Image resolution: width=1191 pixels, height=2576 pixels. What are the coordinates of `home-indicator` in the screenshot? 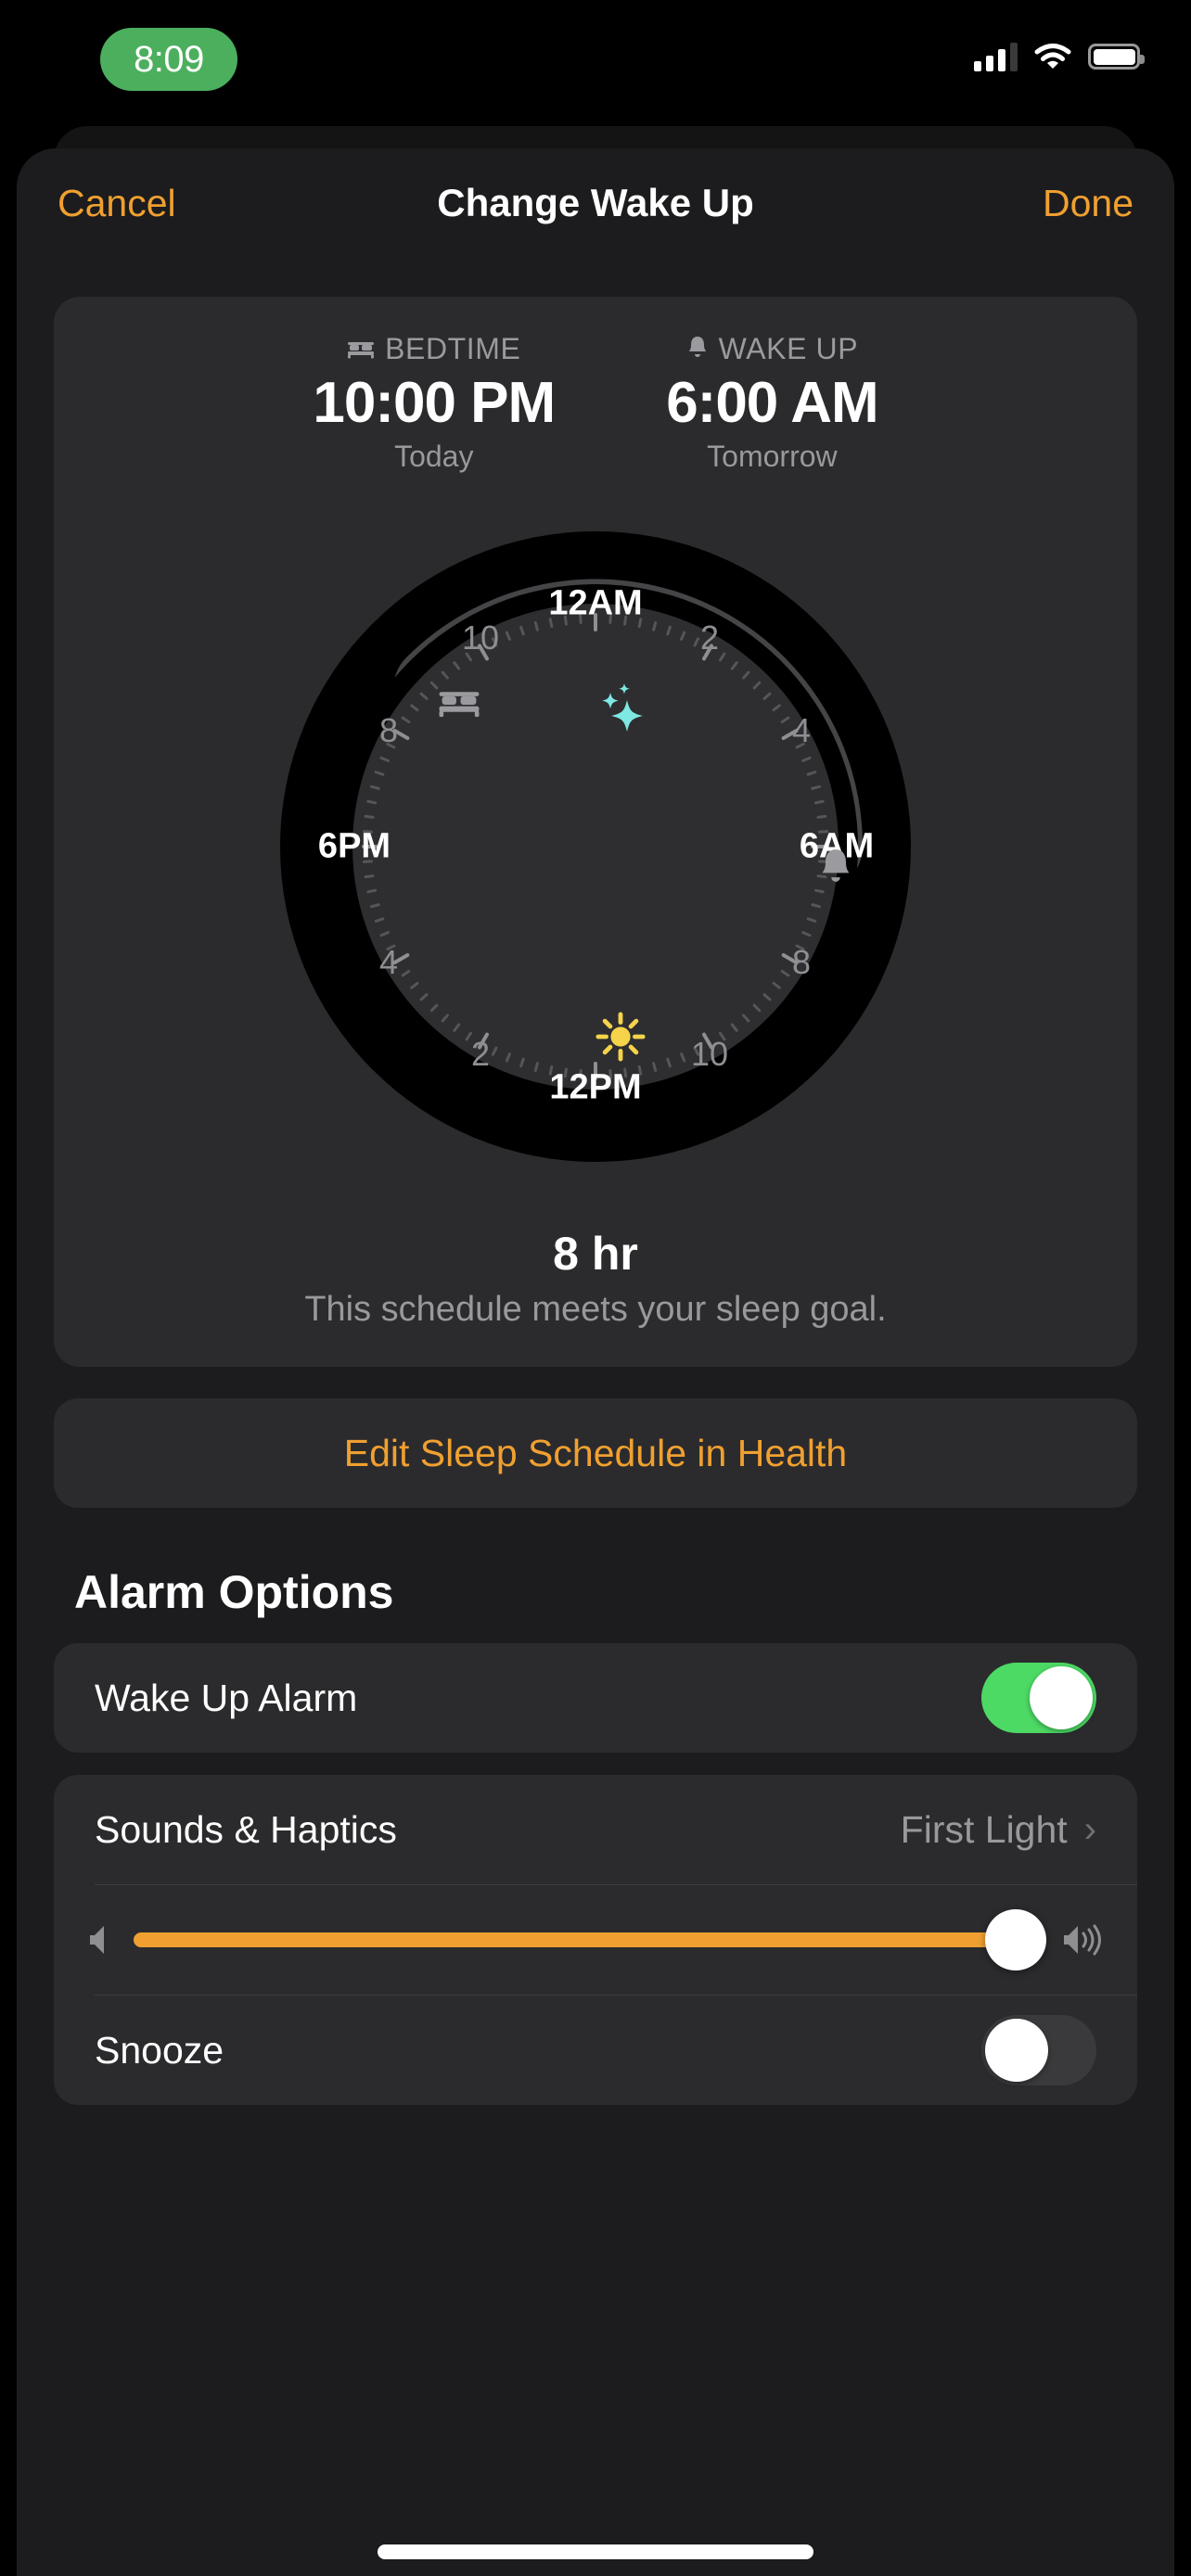 It's located at (595, 2552).